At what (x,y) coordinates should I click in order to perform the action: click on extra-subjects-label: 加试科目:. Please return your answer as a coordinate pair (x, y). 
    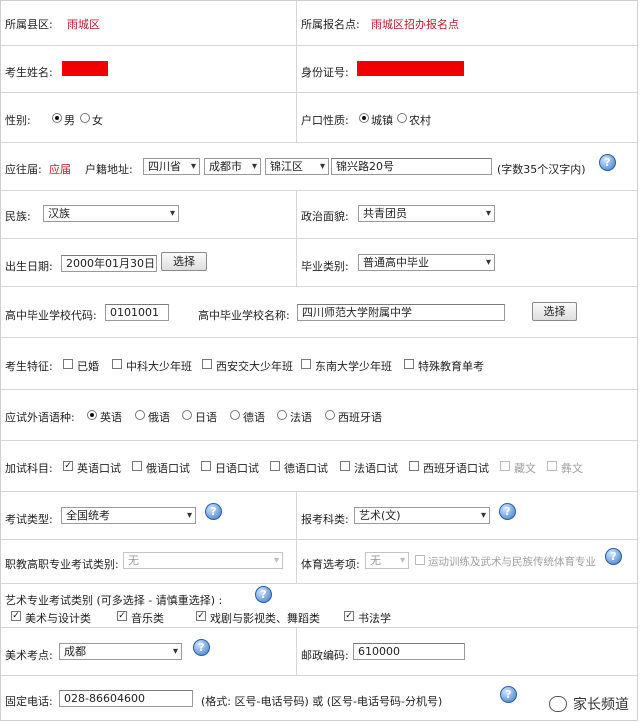
    Looking at the image, I should click on (29, 468).